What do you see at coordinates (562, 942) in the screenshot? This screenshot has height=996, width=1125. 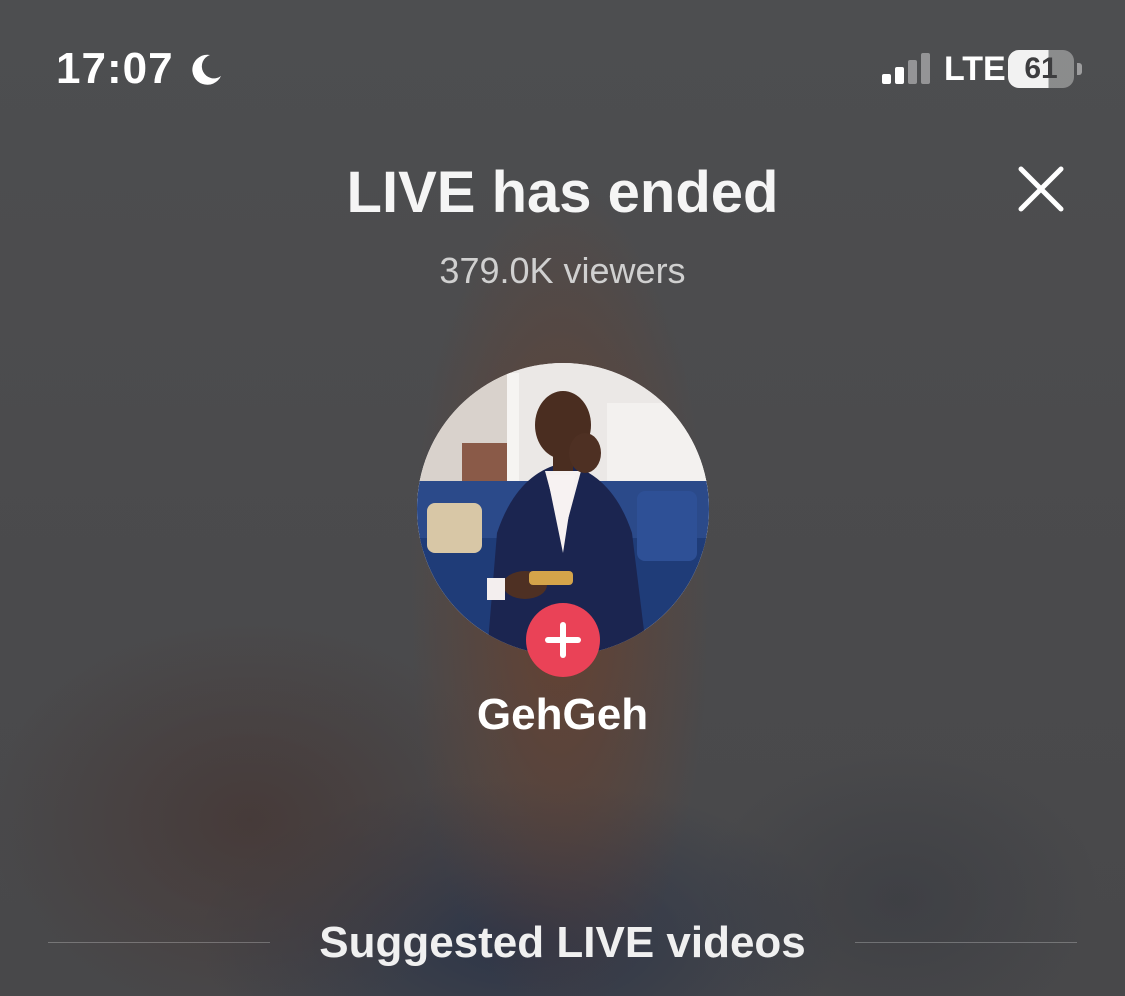 I see `suggested-heading: Suggested LIVE videos` at bounding box center [562, 942].